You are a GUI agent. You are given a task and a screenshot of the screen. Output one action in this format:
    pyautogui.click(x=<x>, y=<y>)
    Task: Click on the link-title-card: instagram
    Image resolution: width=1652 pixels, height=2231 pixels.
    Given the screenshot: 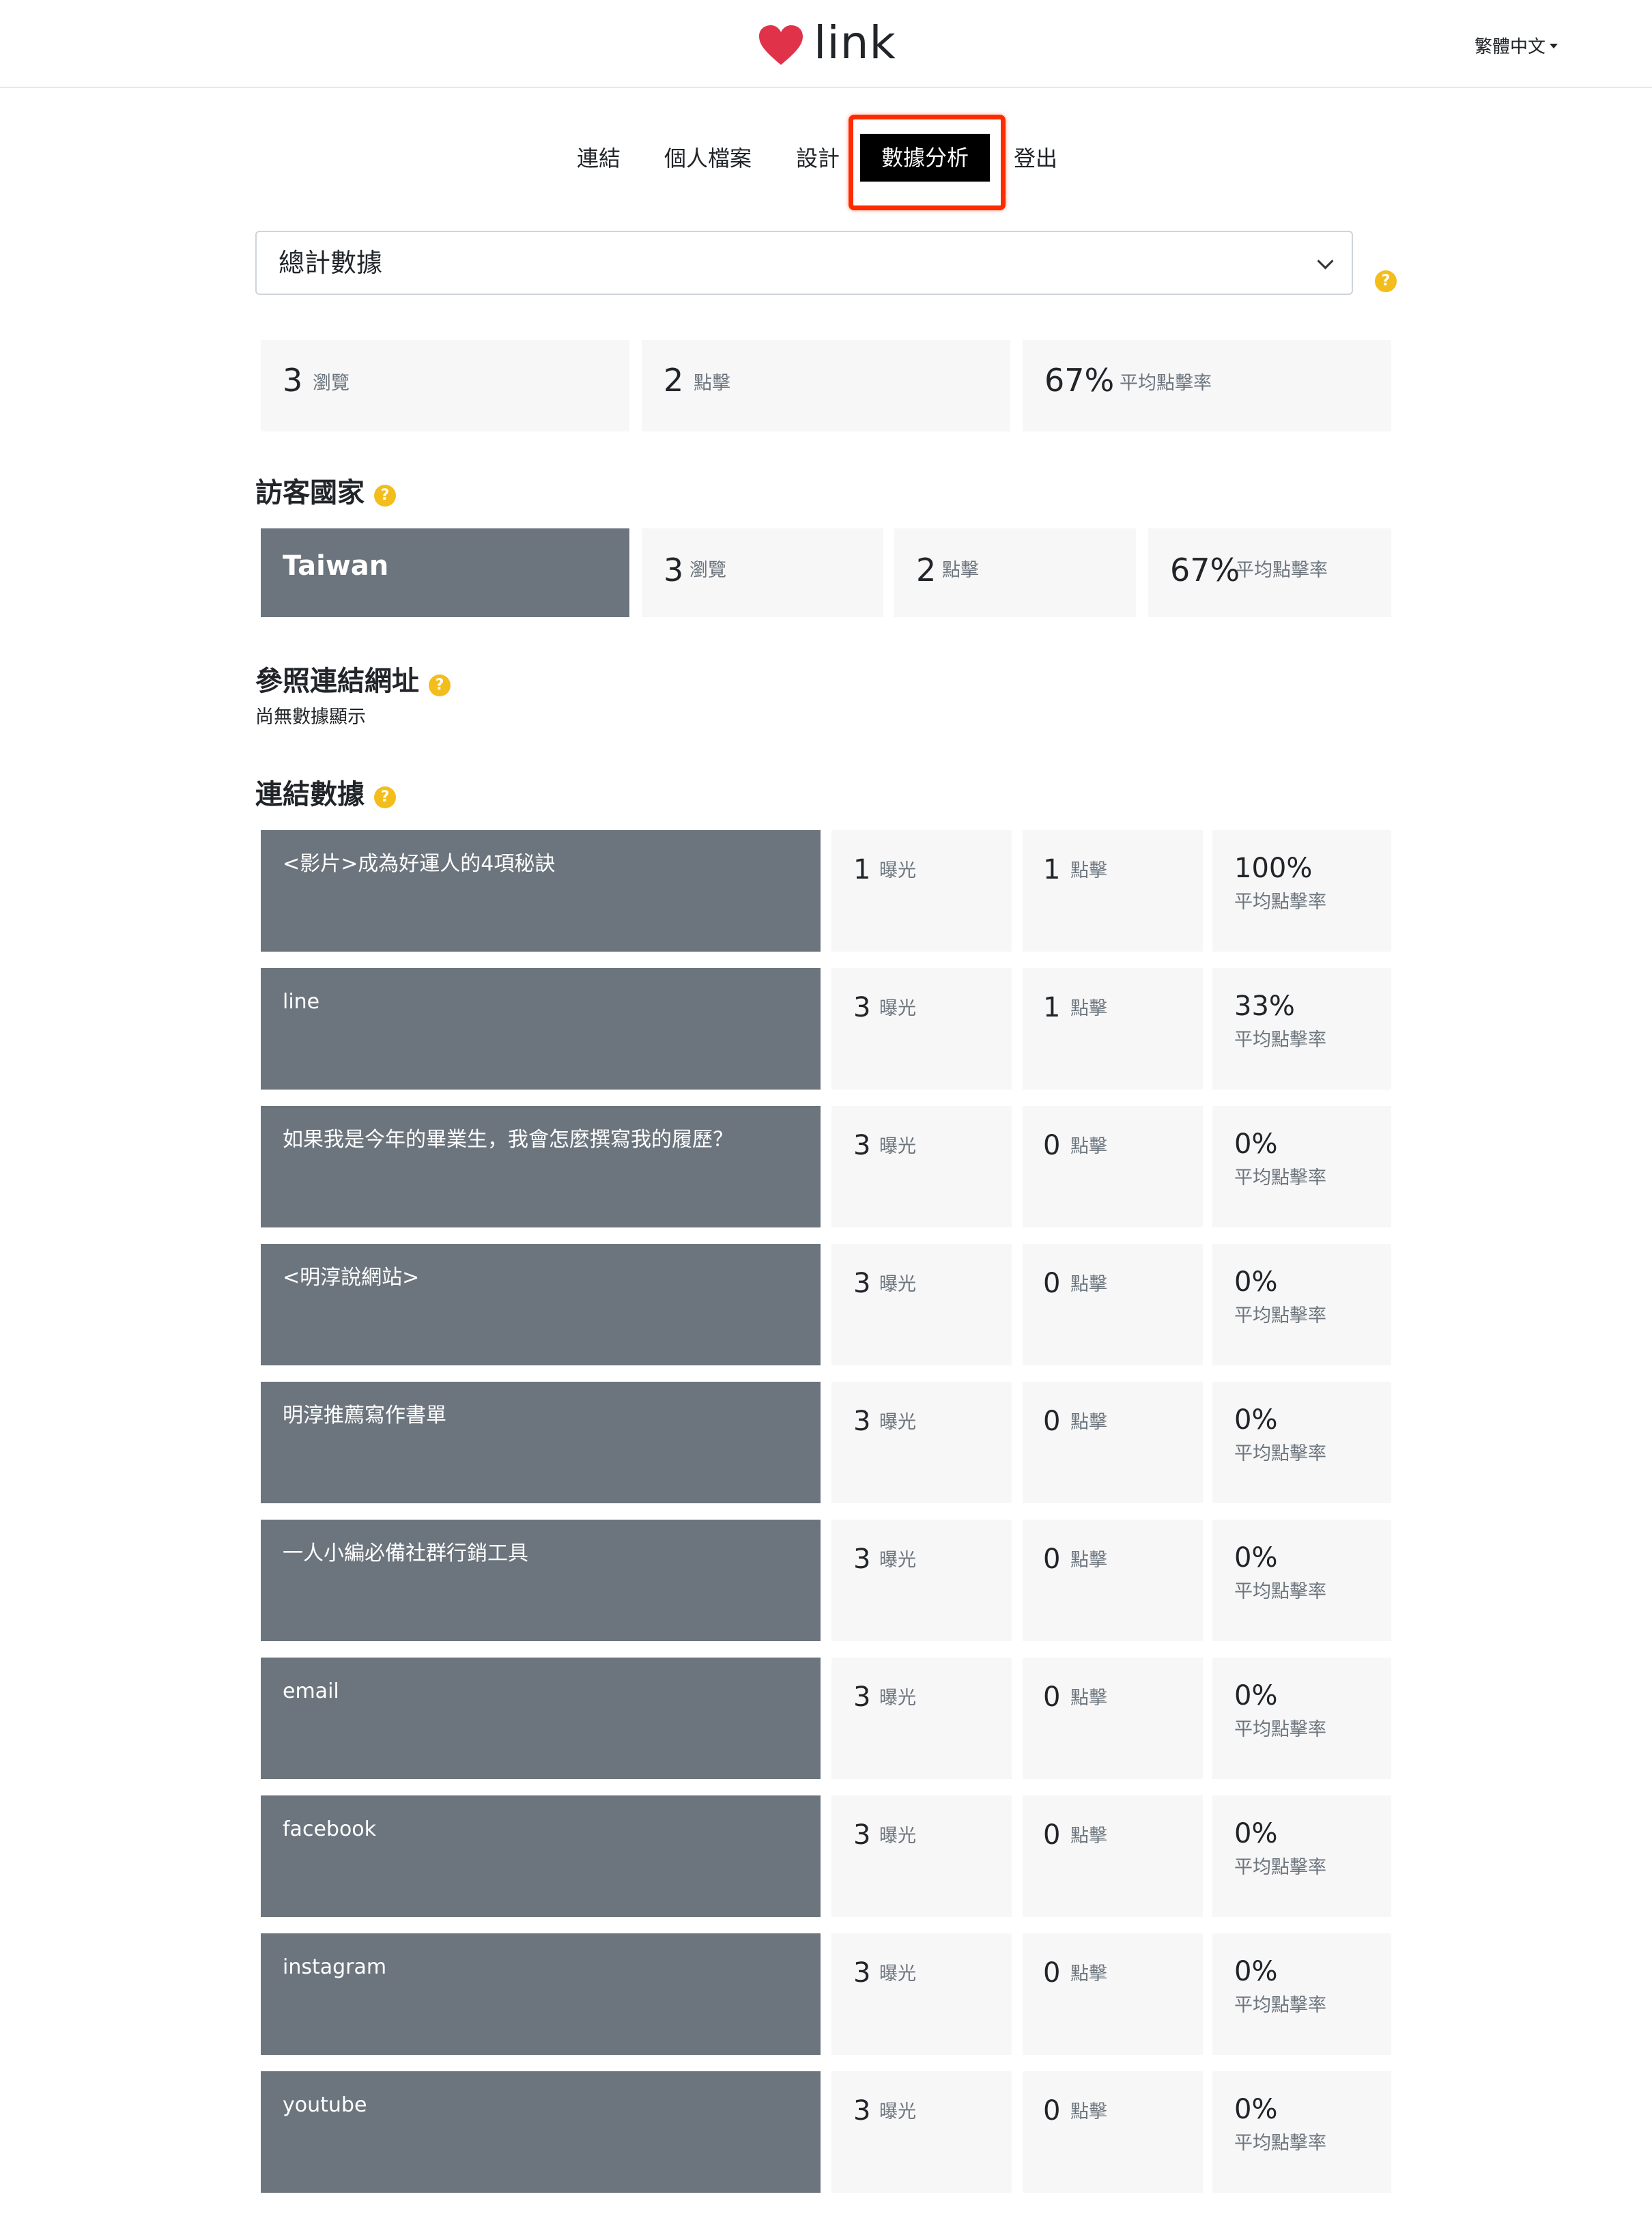 What is the action you would take?
    pyautogui.click(x=541, y=1994)
    